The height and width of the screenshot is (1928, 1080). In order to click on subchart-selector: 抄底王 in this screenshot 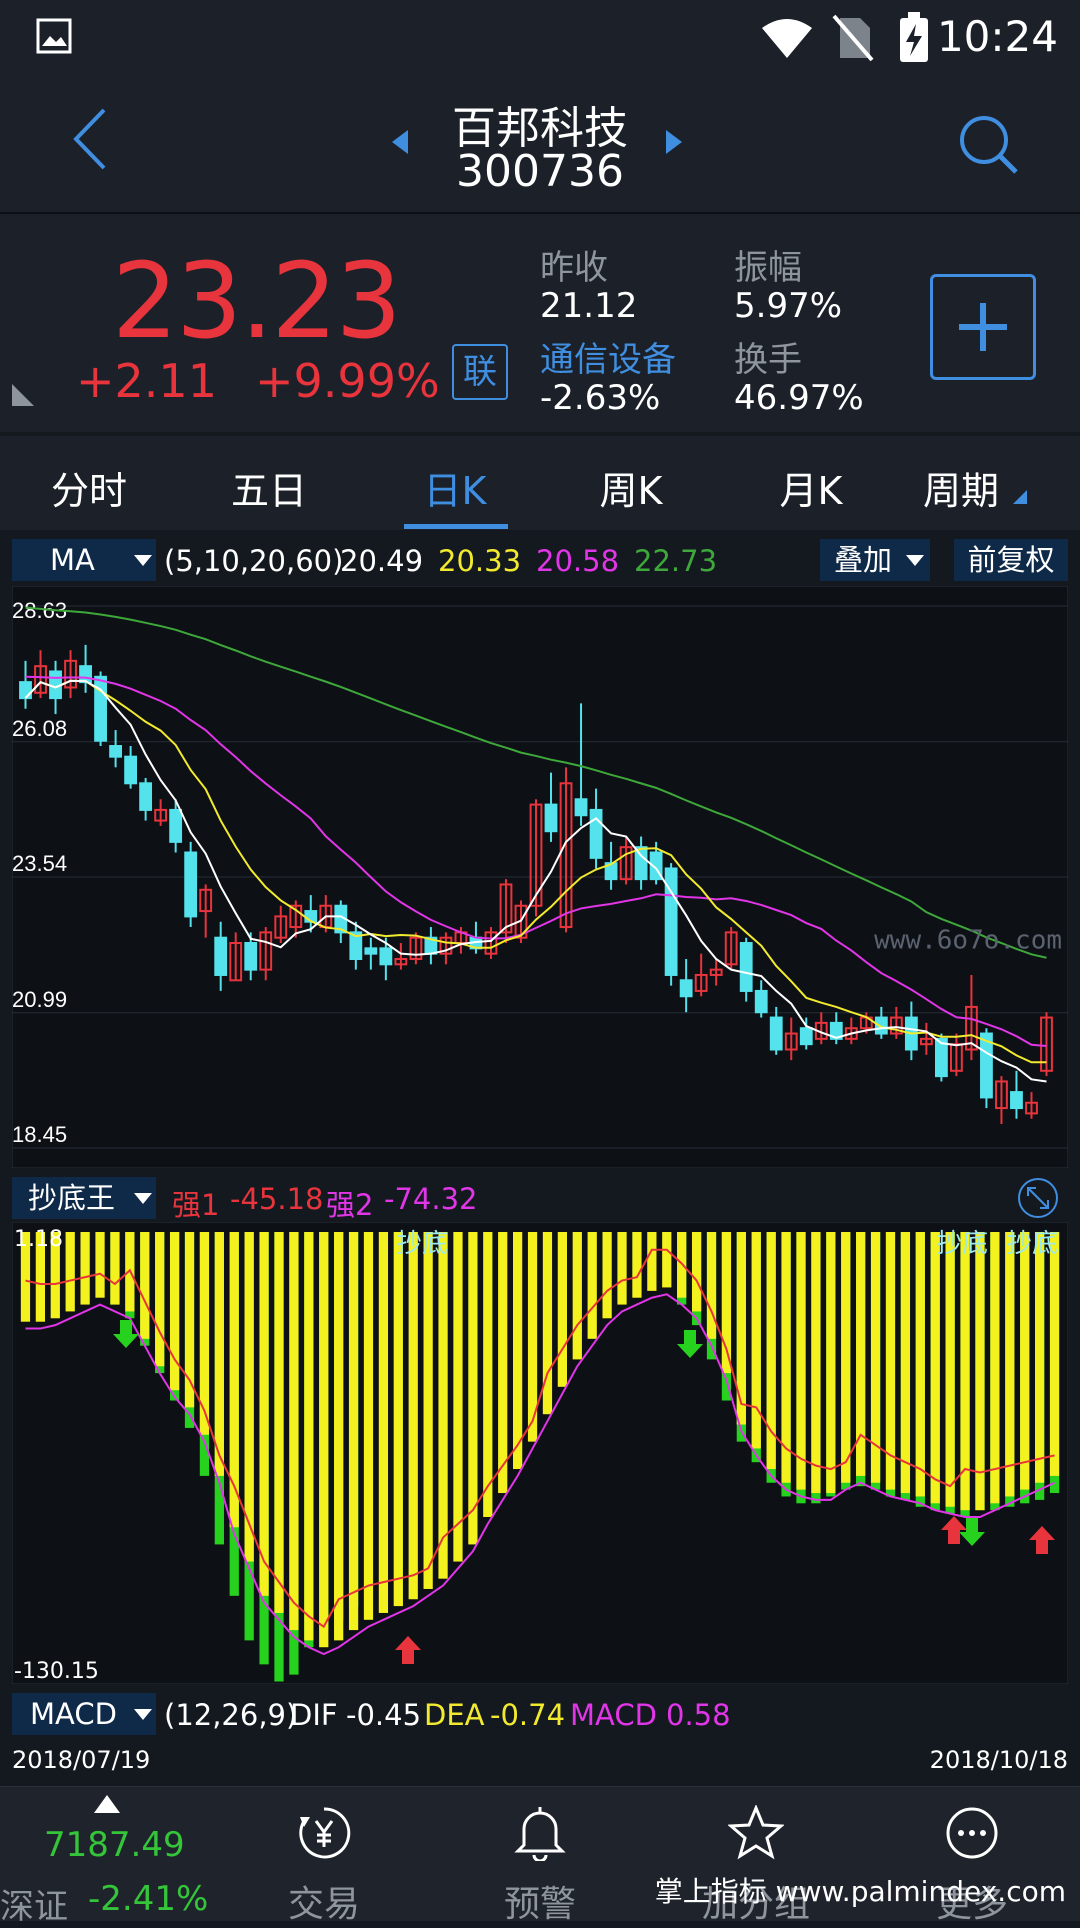, I will do `click(84, 1198)`.